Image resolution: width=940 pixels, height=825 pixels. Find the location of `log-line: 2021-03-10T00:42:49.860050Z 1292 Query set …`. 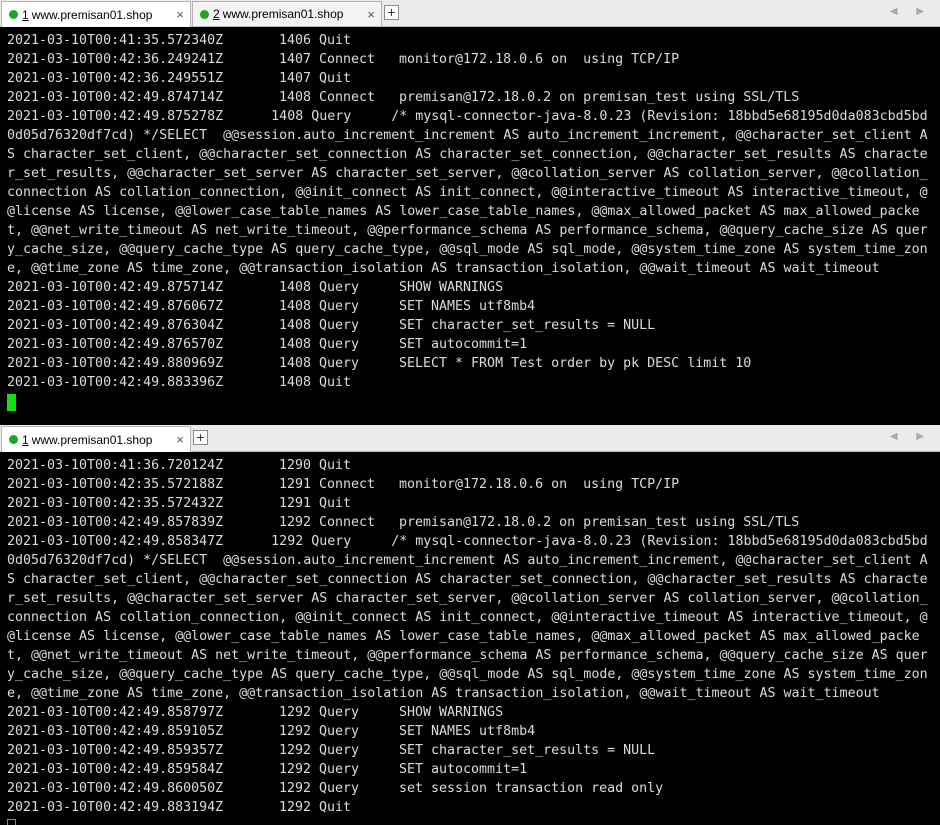

log-line: 2021-03-10T00:42:49.860050Z 1292 Query set … is located at coordinates (335, 788).